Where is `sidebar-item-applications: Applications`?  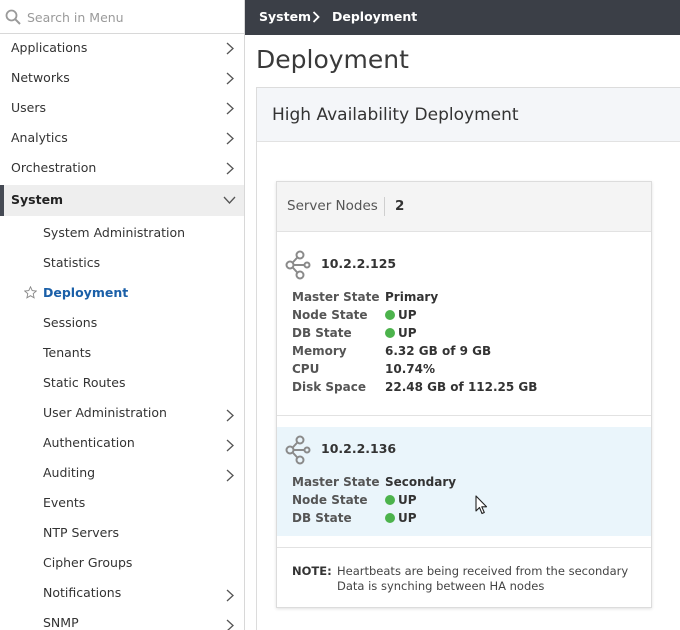
sidebar-item-applications: Applications is located at coordinates (122, 48).